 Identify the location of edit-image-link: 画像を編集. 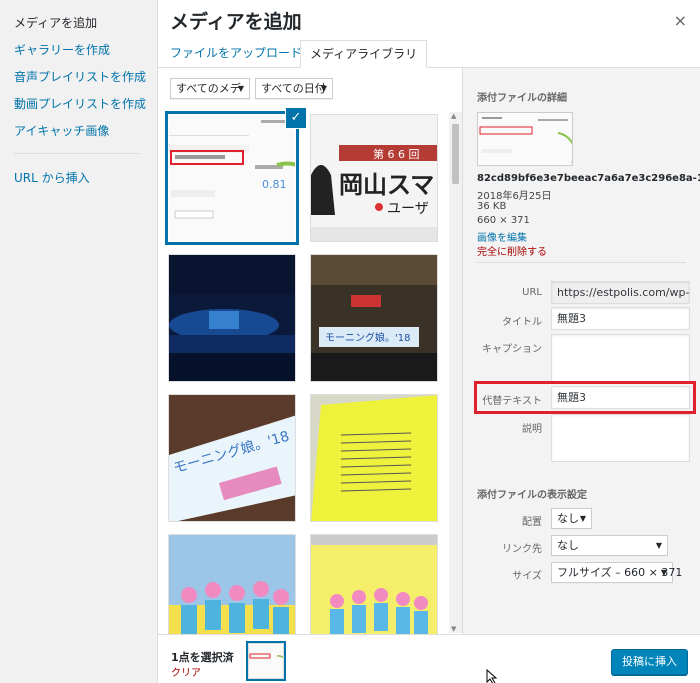
(502, 236).